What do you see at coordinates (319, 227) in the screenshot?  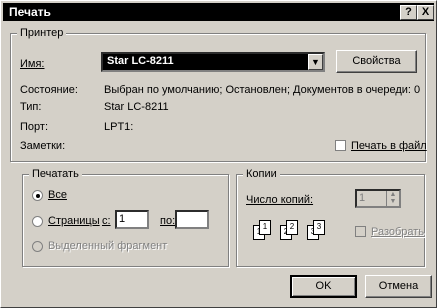 I see `page-icon: 3` at bounding box center [319, 227].